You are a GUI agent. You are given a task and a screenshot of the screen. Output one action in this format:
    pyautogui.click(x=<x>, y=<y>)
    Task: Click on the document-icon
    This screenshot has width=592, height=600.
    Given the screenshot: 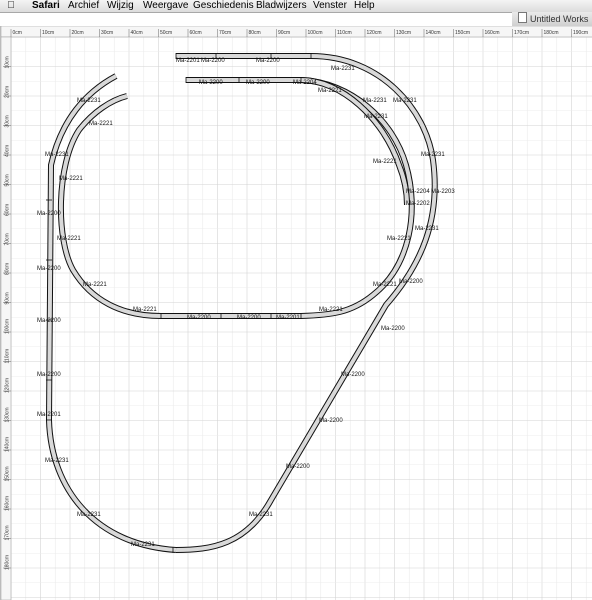 What is the action you would take?
    pyautogui.click(x=522, y=17)
    